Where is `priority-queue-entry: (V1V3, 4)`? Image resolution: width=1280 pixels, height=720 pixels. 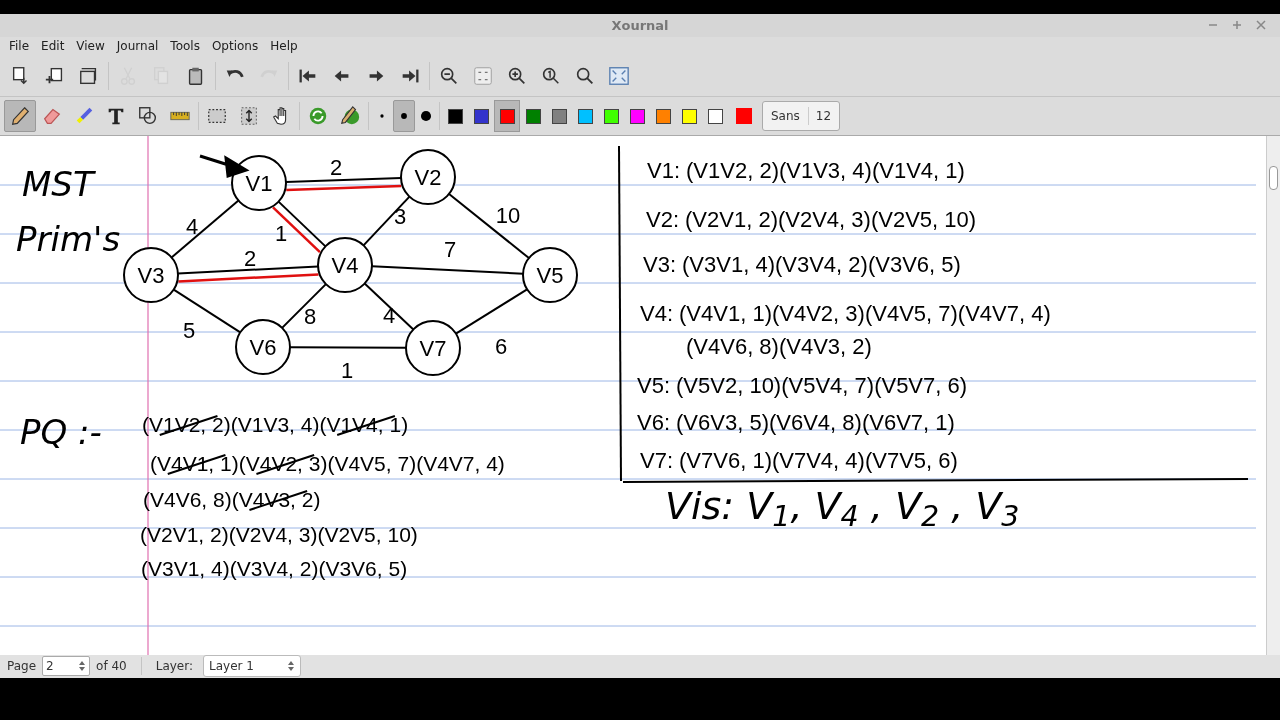
priority-queue-entry: (V1V3, 4) is located at coordinates (275, 424).